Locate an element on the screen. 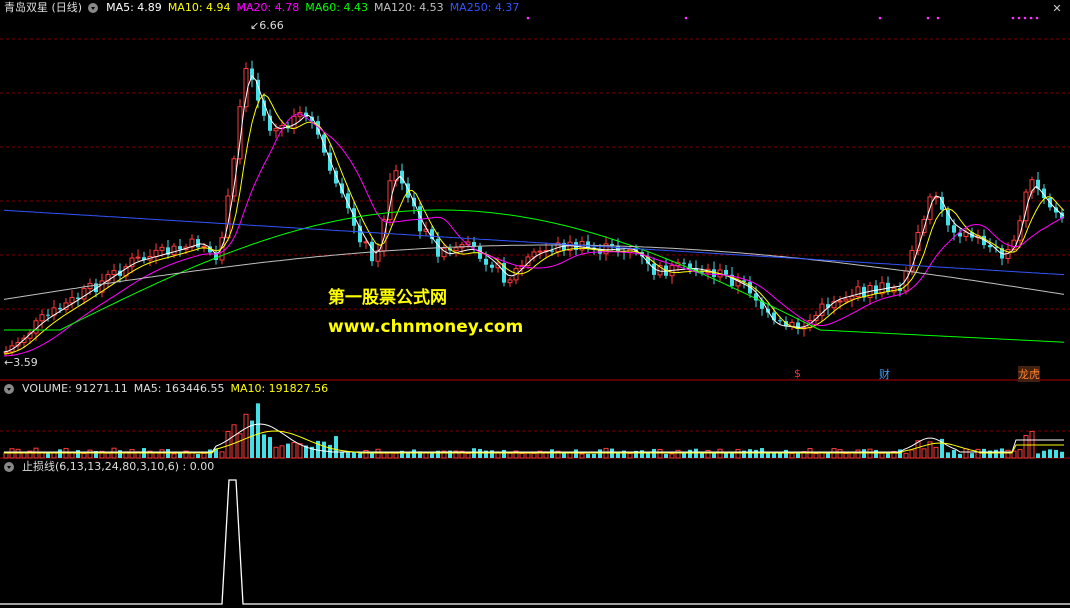 This screenshot has height=608, width=1070. top-signal-dots is located at coordinates (782, 18).